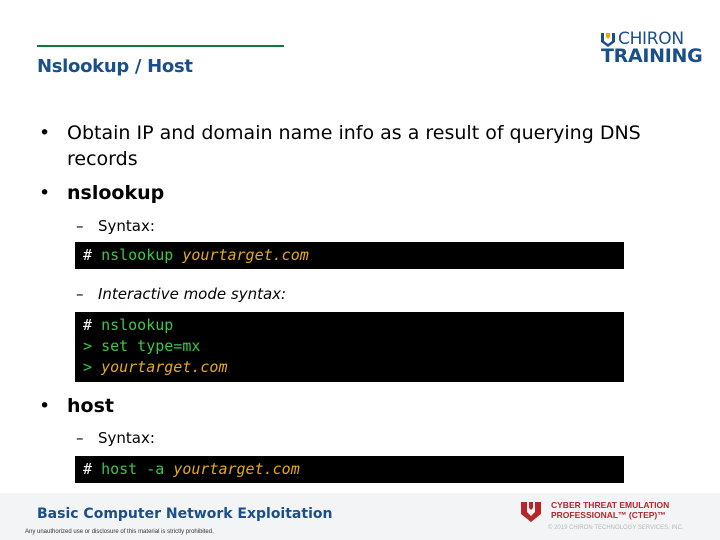 The image size is (720, 540). What do you see at coordinates (616, 528) in the screenshot?
I see `copyright-text: © 2019 CHIRON TECHNOLOGY SERVICES, INC.` at bounding box center [616, 528].